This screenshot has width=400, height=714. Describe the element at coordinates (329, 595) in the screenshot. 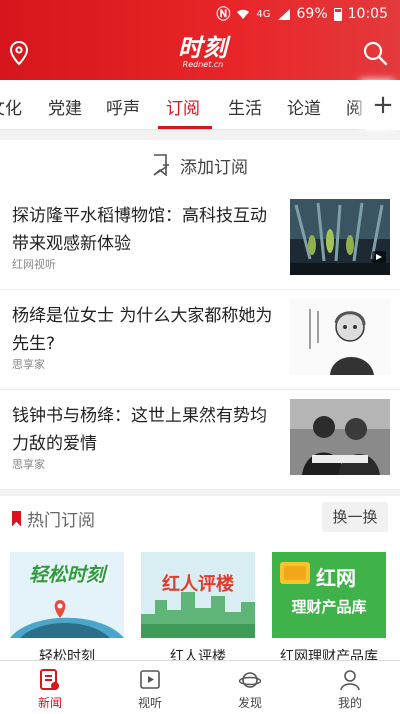

I see `subscription-card: 红网 理财产品库` at that location.